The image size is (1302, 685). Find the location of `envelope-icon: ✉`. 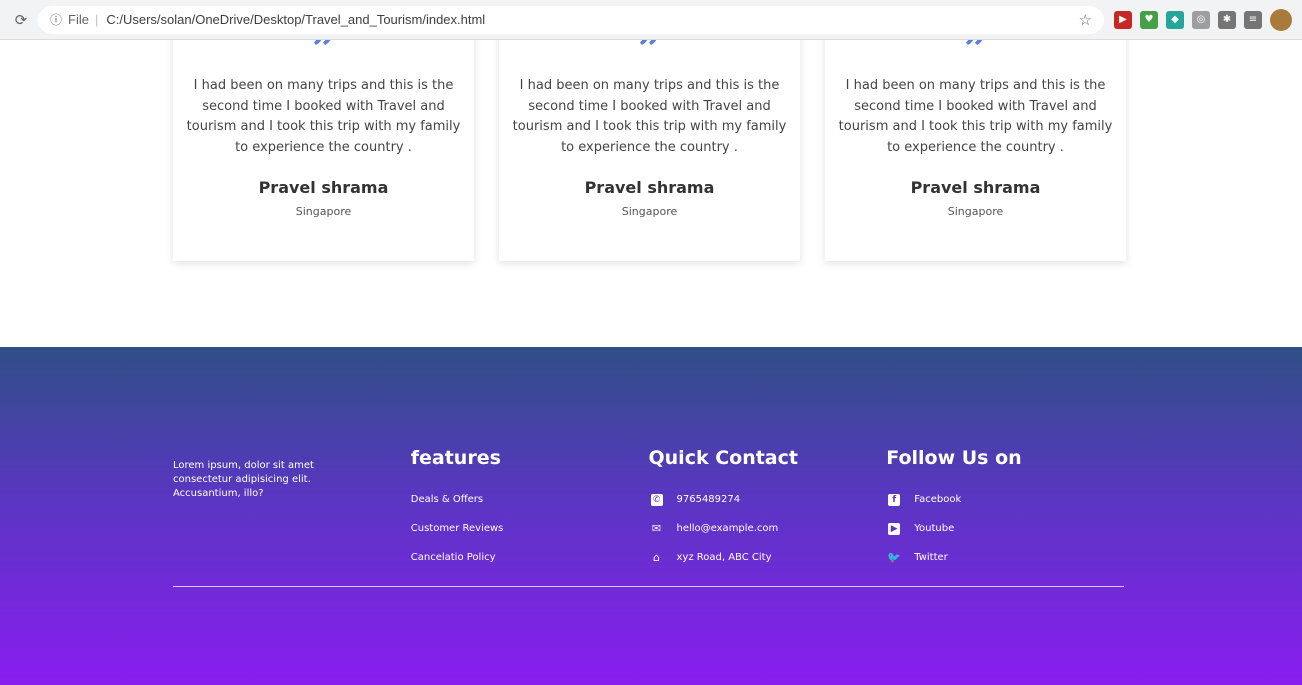

envelope-icon: ✉ is located at coordinates (656, 528).